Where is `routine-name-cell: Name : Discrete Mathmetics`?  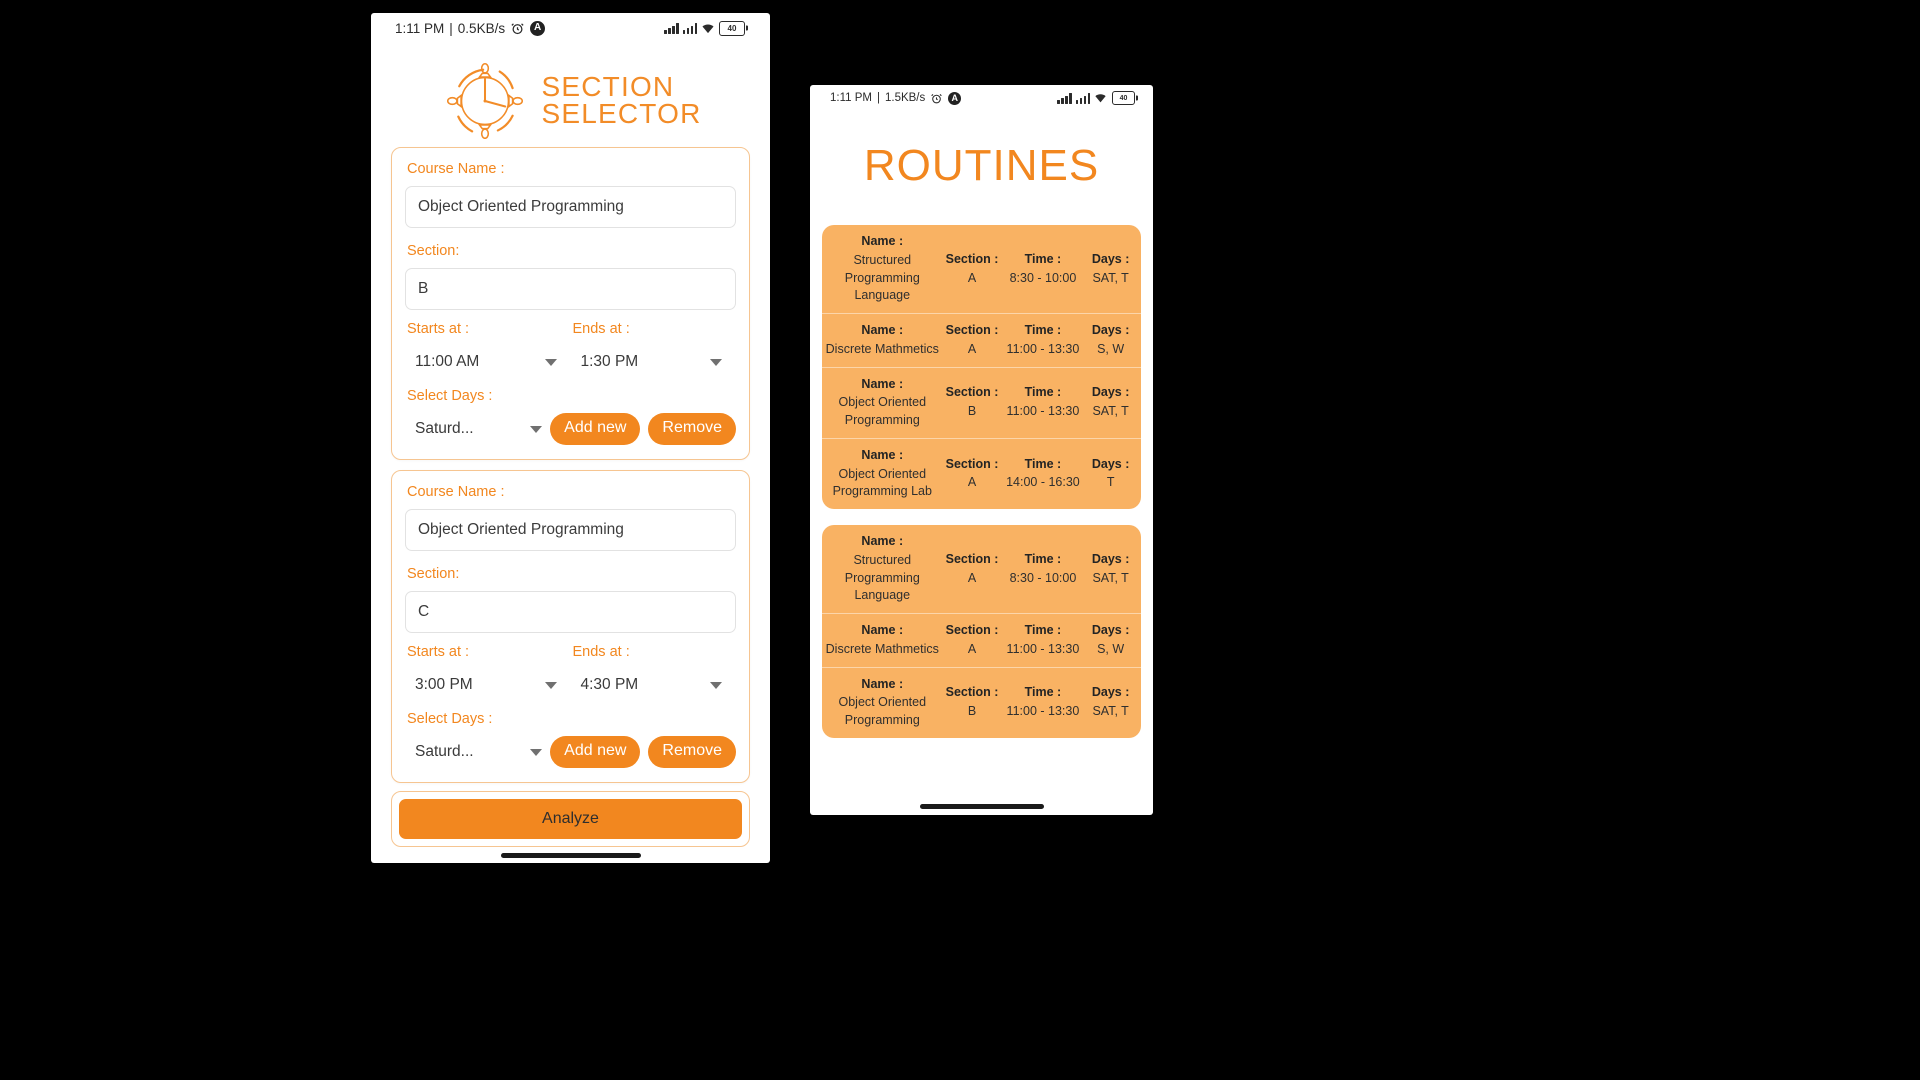
routine-name-cell: Name : Discrete Mathmetics is located at coordinates (882, 340).